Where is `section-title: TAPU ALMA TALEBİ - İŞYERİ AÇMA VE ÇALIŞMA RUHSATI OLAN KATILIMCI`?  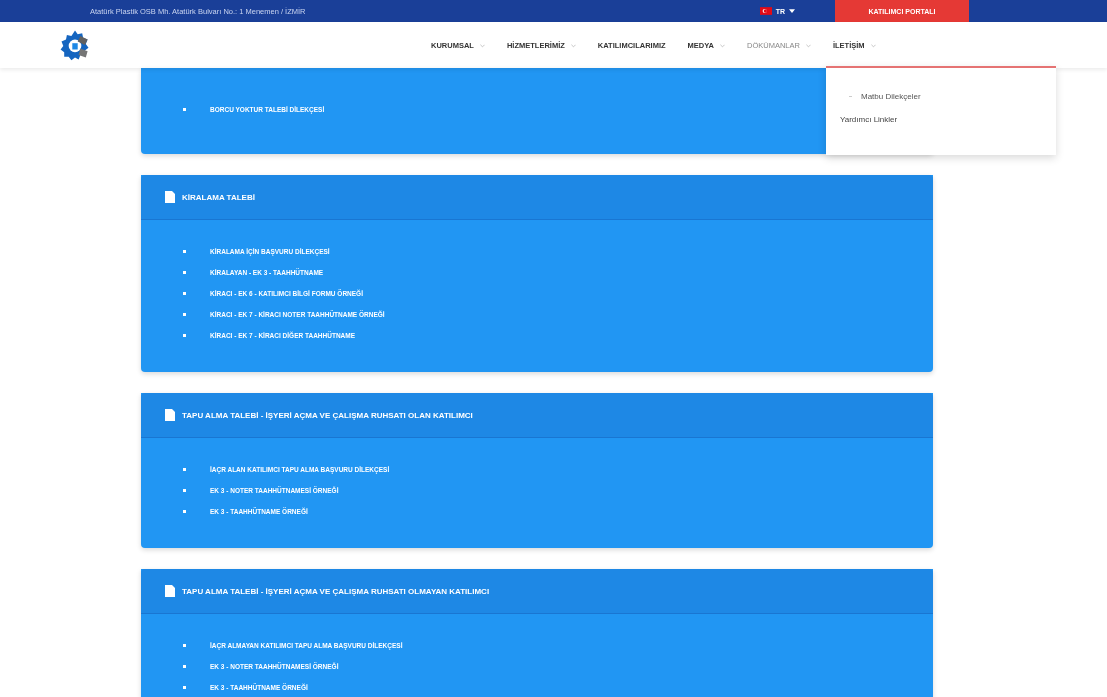
section-title: TAPU ALMA TALEBİ - İŞYERİ AÇMA VE ÇALIŞMA RUHSATI OLAN KATILIMCI is located at coordinates (327, 415).